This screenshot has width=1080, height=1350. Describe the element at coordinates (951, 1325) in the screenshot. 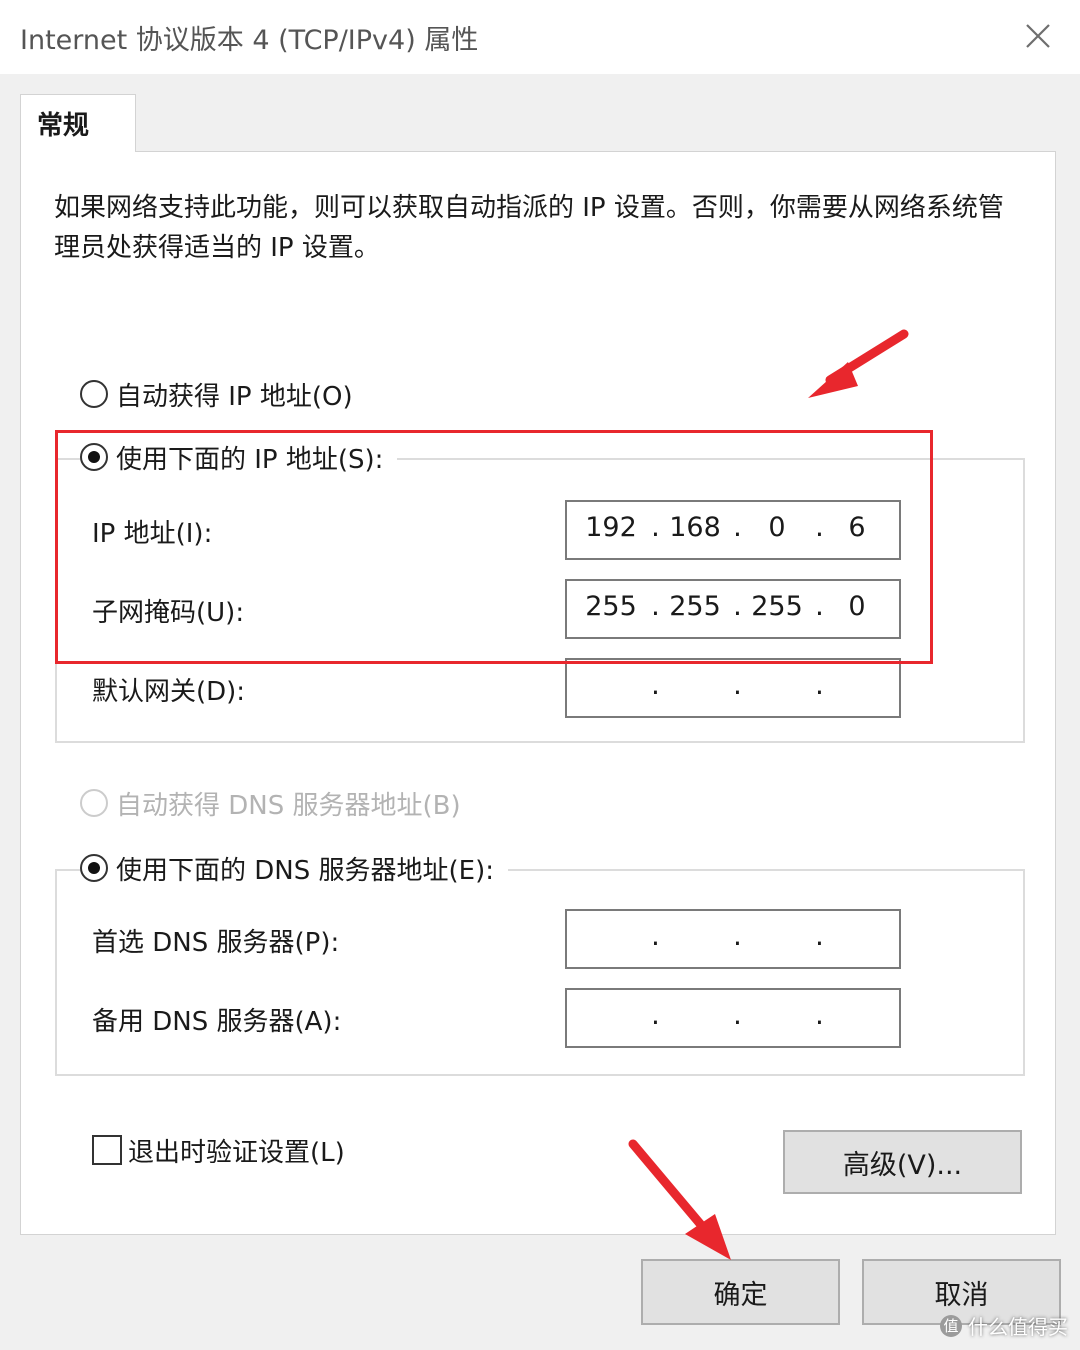

I see `watermark-logo-icon: 值` at that location.